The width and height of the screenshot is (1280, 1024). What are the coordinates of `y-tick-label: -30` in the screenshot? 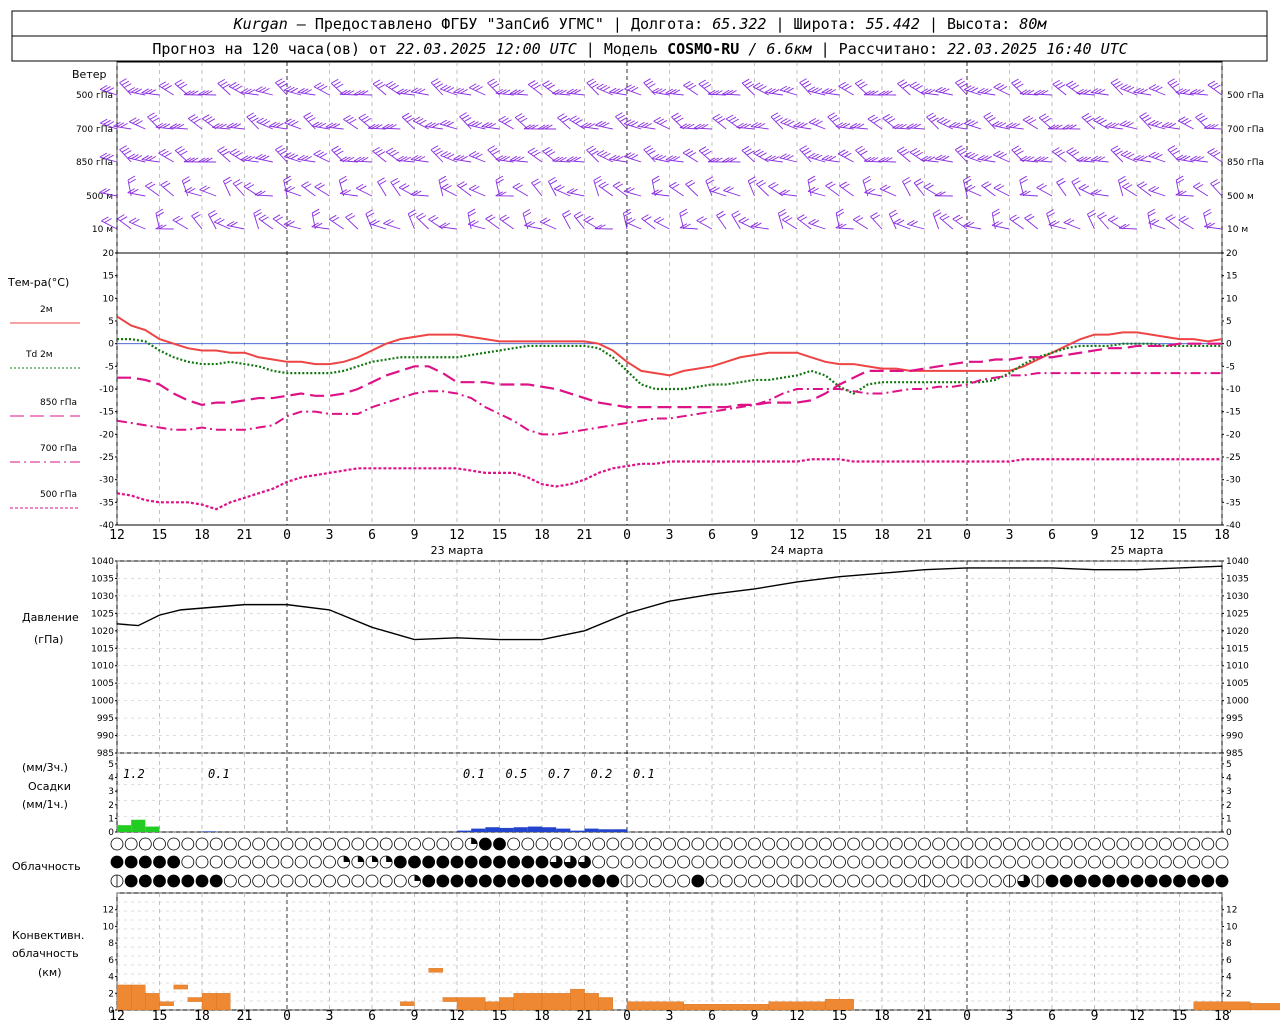 It's located at (1233, 481).